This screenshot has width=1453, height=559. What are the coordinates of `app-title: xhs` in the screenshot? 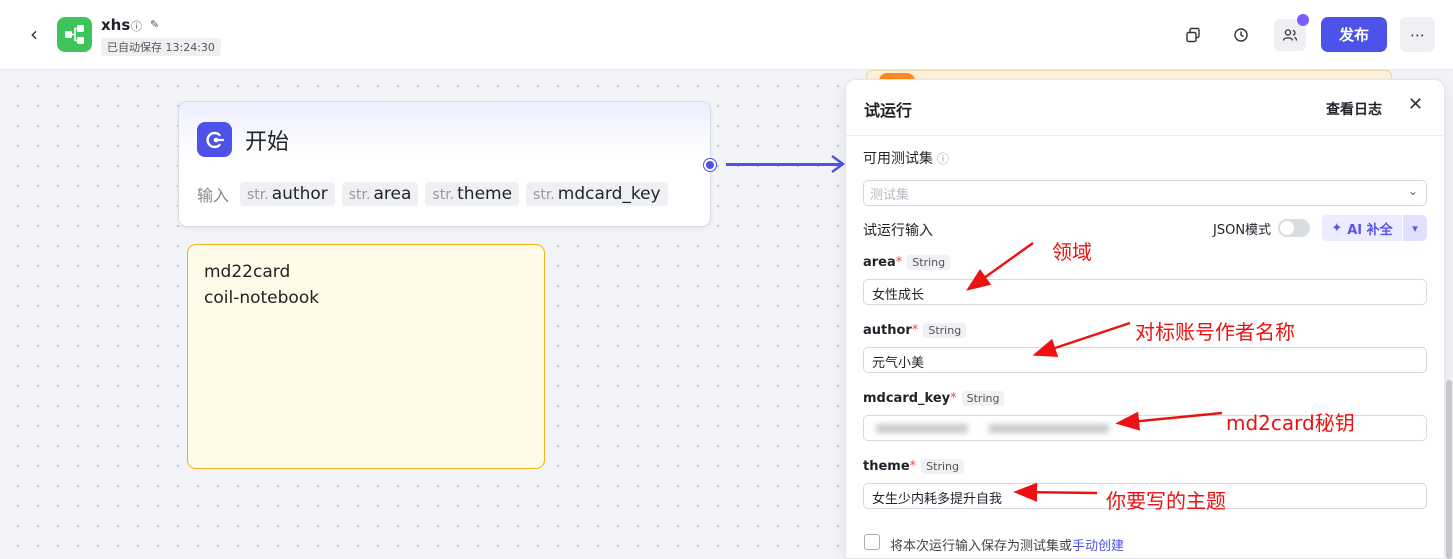 It's located at (116, 25).